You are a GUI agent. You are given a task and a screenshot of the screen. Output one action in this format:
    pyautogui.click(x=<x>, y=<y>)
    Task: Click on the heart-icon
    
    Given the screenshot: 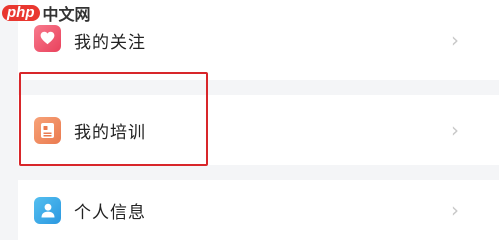 What is the action you would take?
    pyautogui.click(x=47, y=38)
    